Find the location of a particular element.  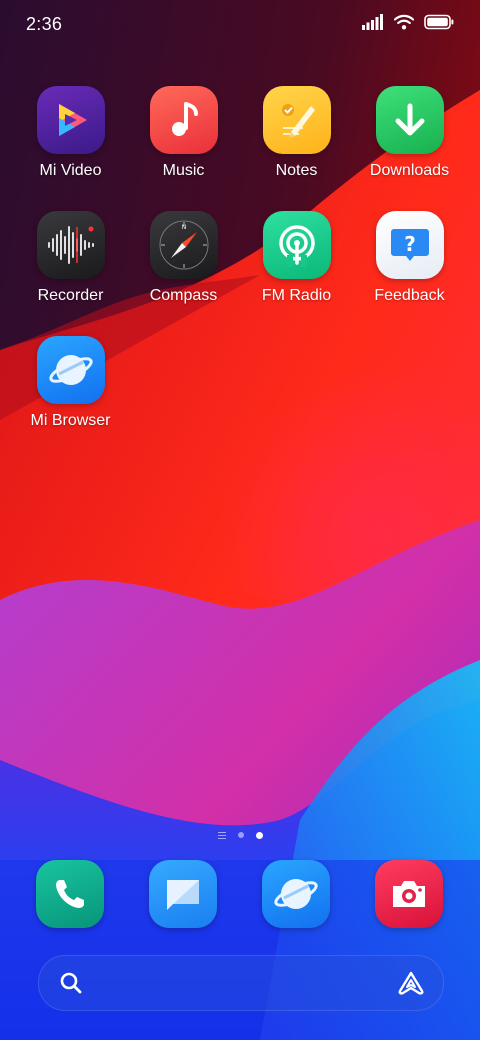

app-fm-radio: FM Radio is located at coordinates (296, 271).